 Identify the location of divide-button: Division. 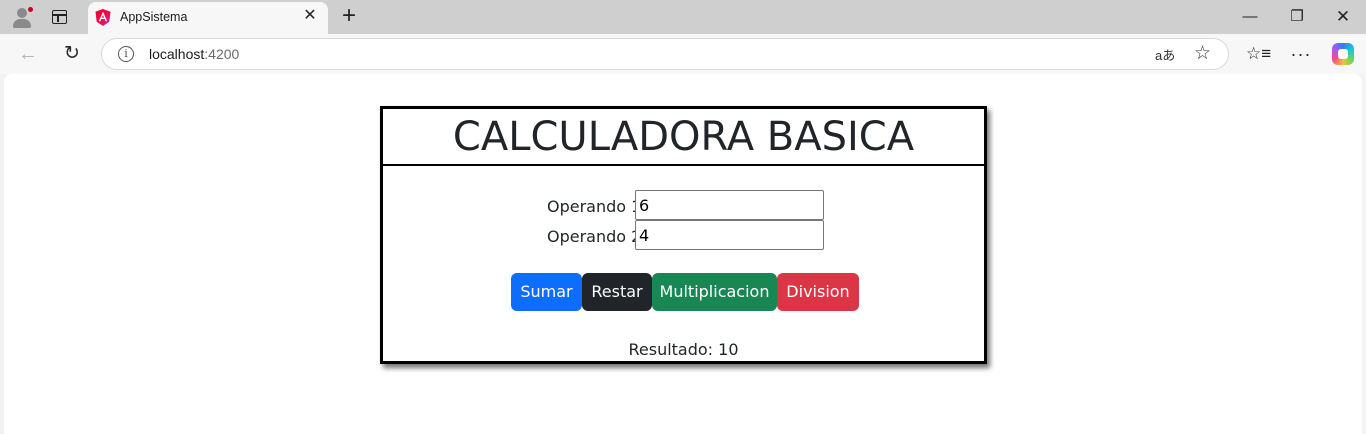
(818, 292).